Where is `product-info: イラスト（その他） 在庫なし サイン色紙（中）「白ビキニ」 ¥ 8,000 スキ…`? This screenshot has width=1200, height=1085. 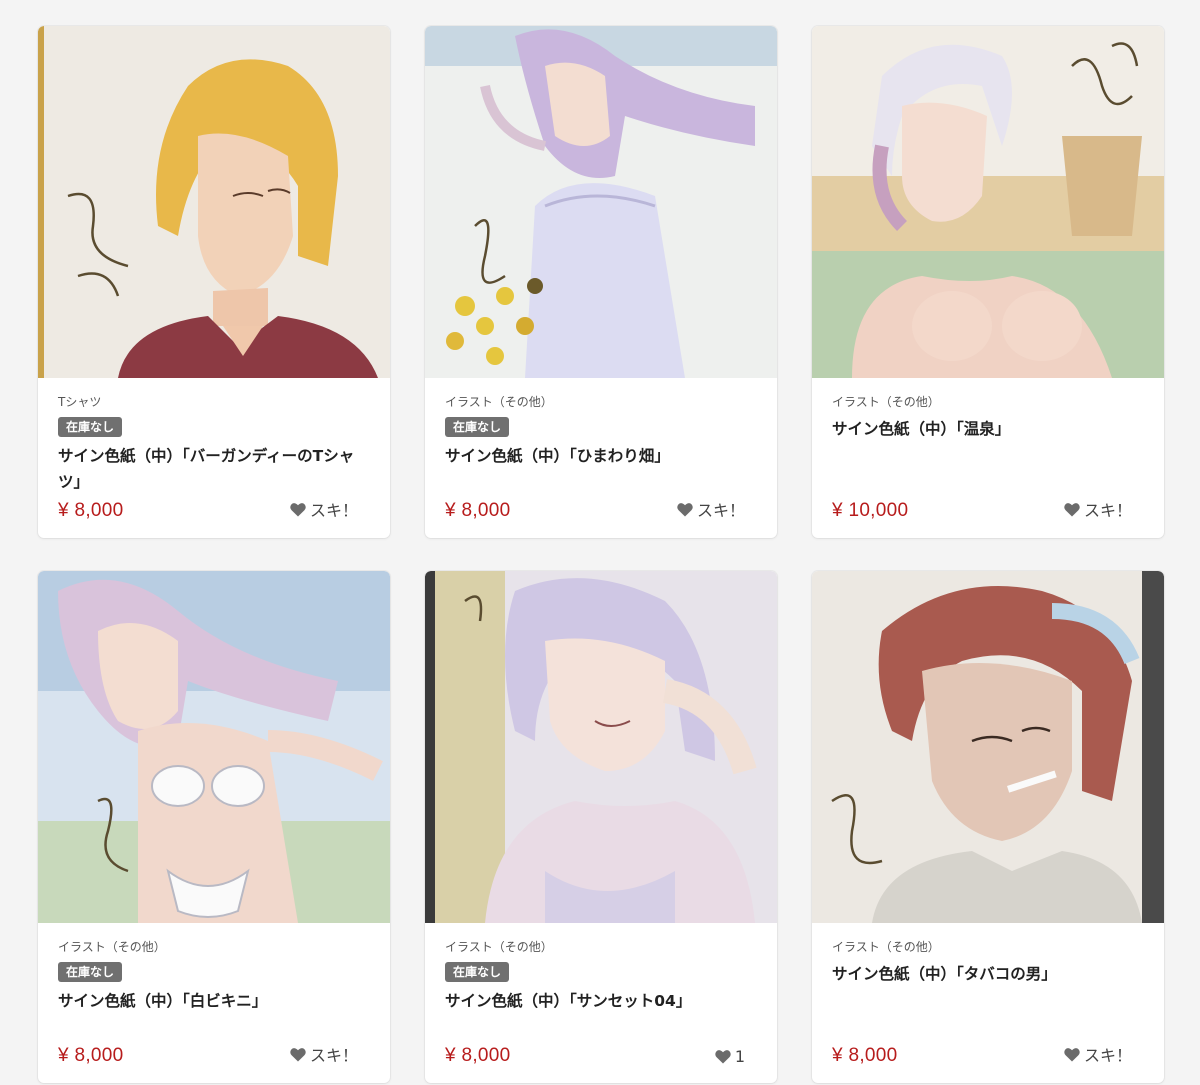 product-info: イラスト（その他） 在庫なし サイン色紙（中）「白ビキニ」 ¥ 8,000 スキ… is located at coordinates (214, 1009).